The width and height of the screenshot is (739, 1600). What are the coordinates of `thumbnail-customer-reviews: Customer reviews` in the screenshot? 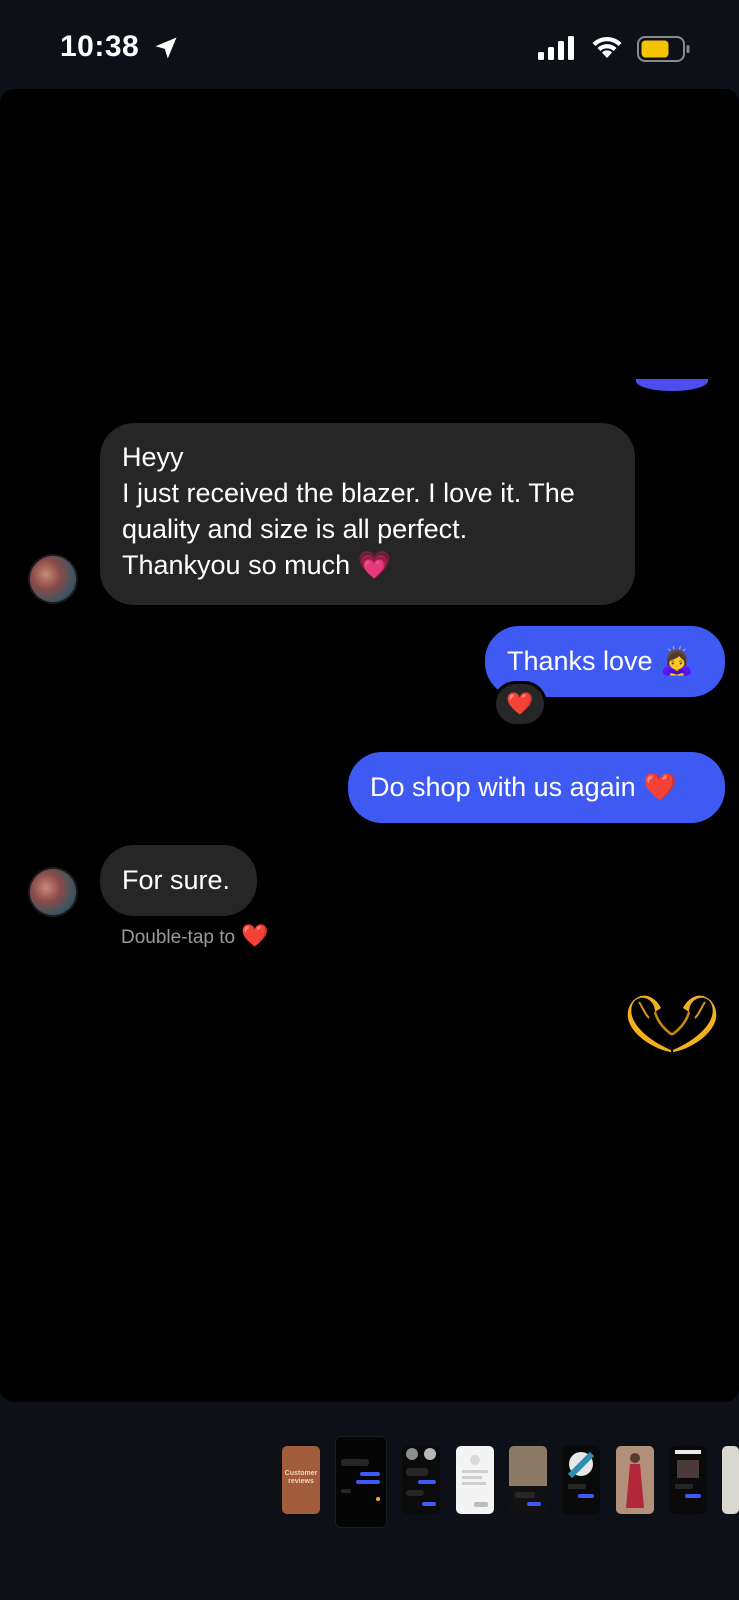 It's located at (301, 1480).